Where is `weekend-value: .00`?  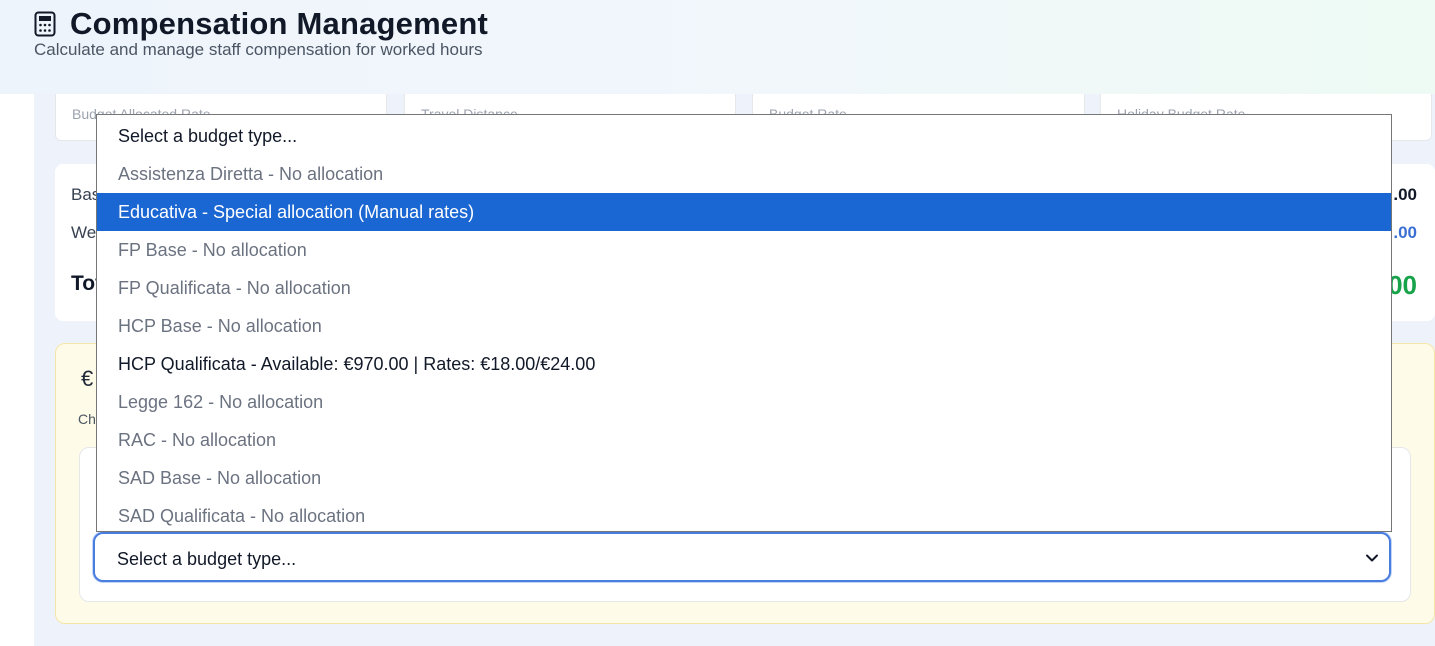 weekend-value: .00 is located at coordinates (1405, 232).